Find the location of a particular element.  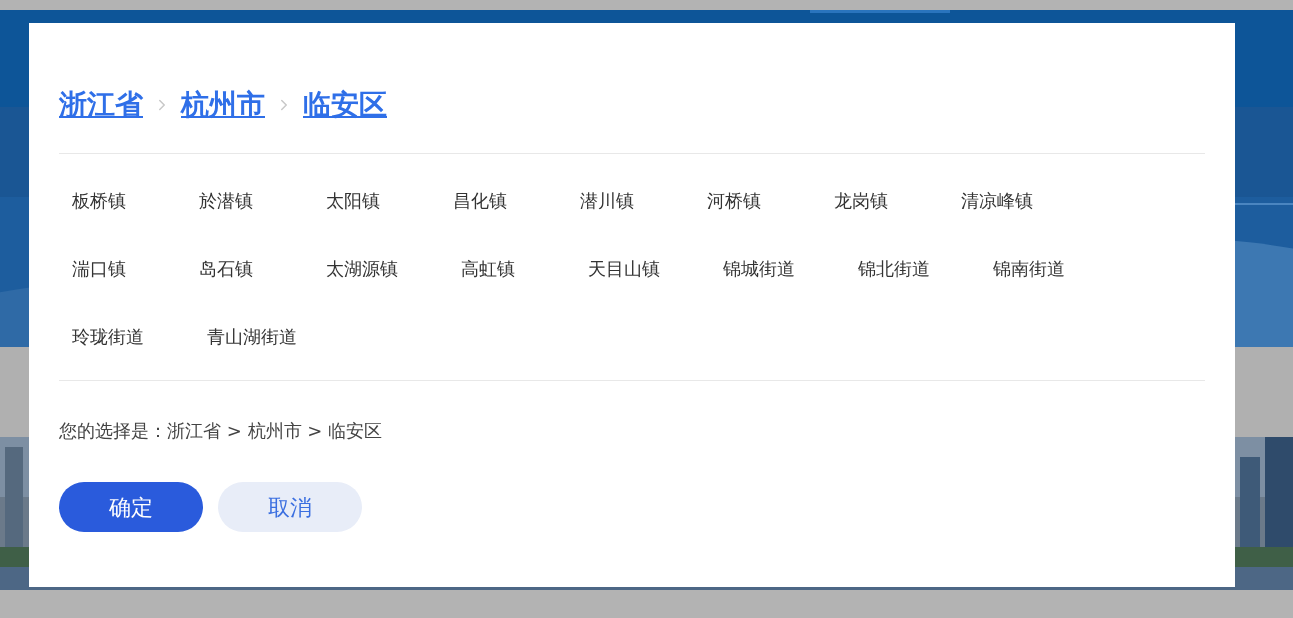

confirm-button: 确定 is located at coordinates (131, 507).